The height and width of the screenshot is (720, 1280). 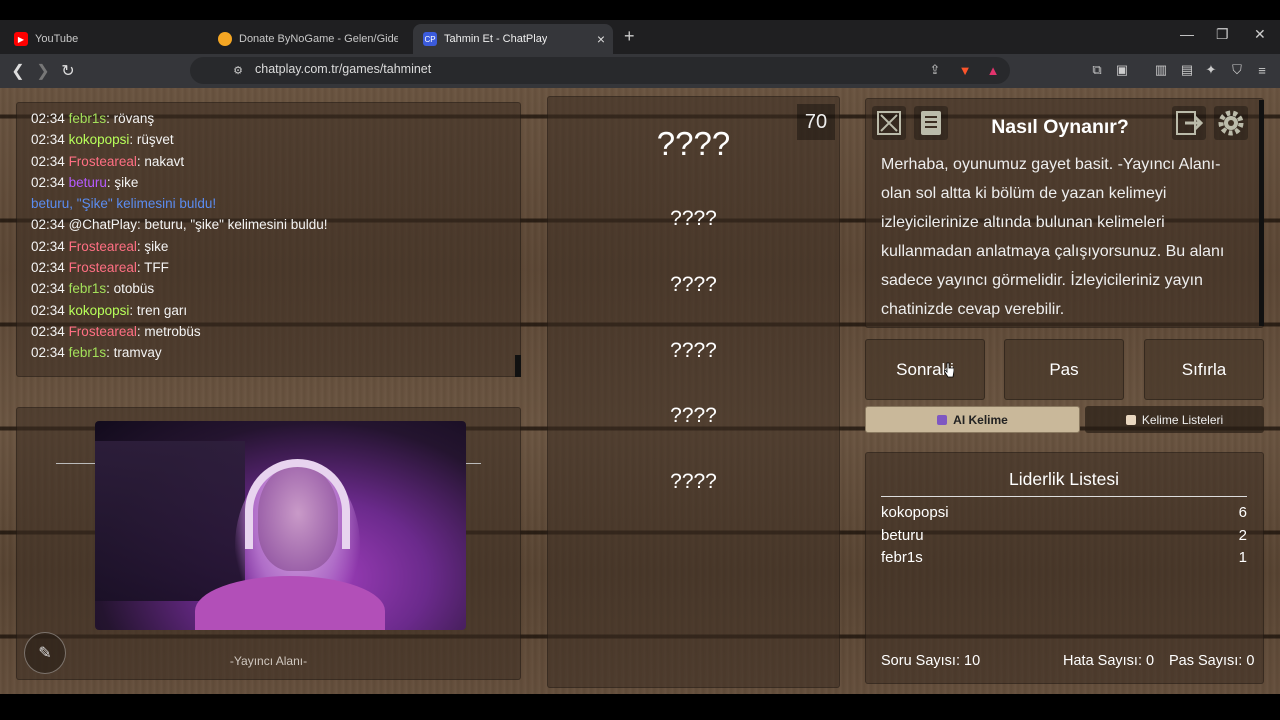 What do you see at coordinates (1231, 123) in the screenshot?
I see `settings-gear-icon` at bounding box center [1231, 123].